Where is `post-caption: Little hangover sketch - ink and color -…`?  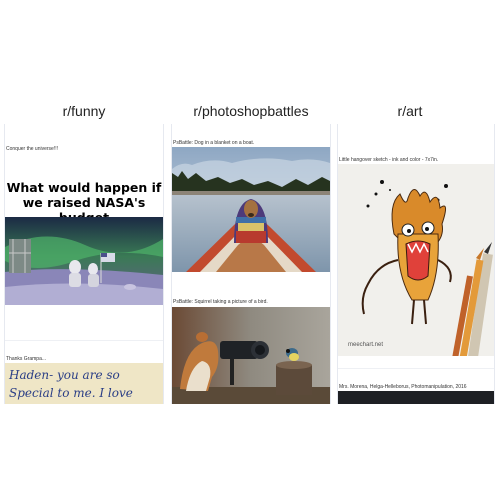
post-caption: Little hangover sketch - ink and color -… is located at coordinates (388, 160).